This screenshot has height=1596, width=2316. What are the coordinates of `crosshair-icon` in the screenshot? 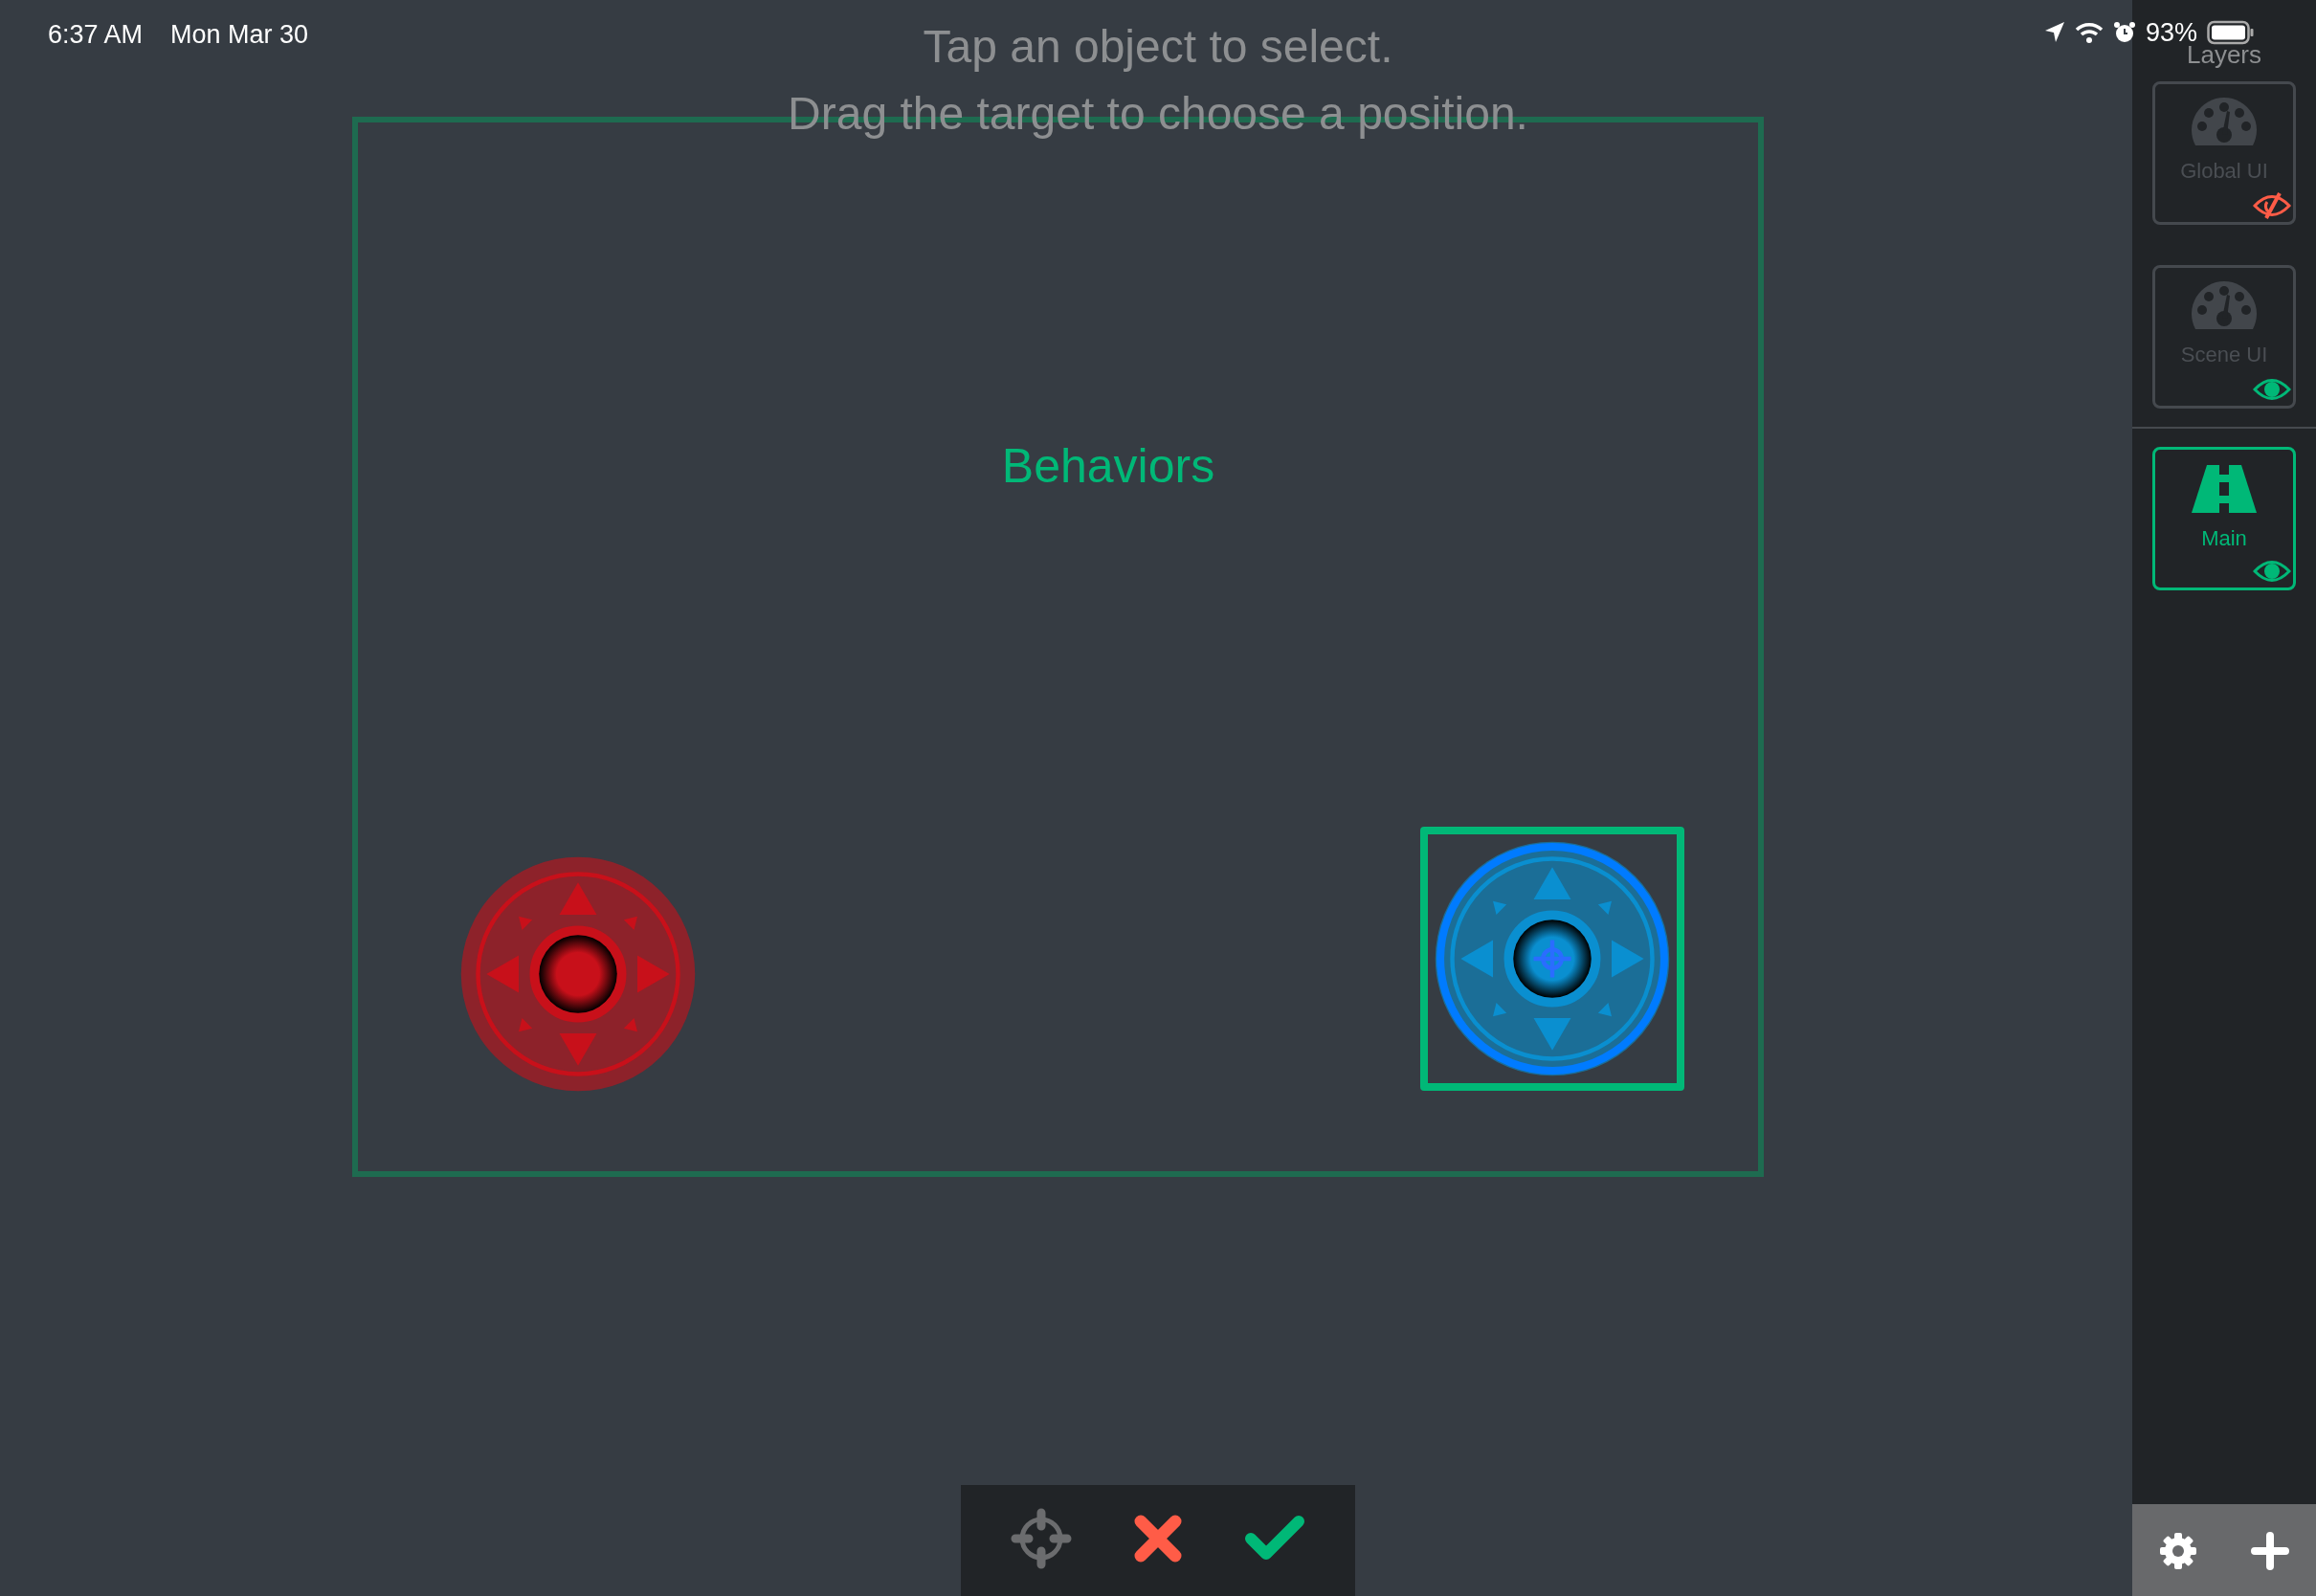 It's located at (1041, 1539).